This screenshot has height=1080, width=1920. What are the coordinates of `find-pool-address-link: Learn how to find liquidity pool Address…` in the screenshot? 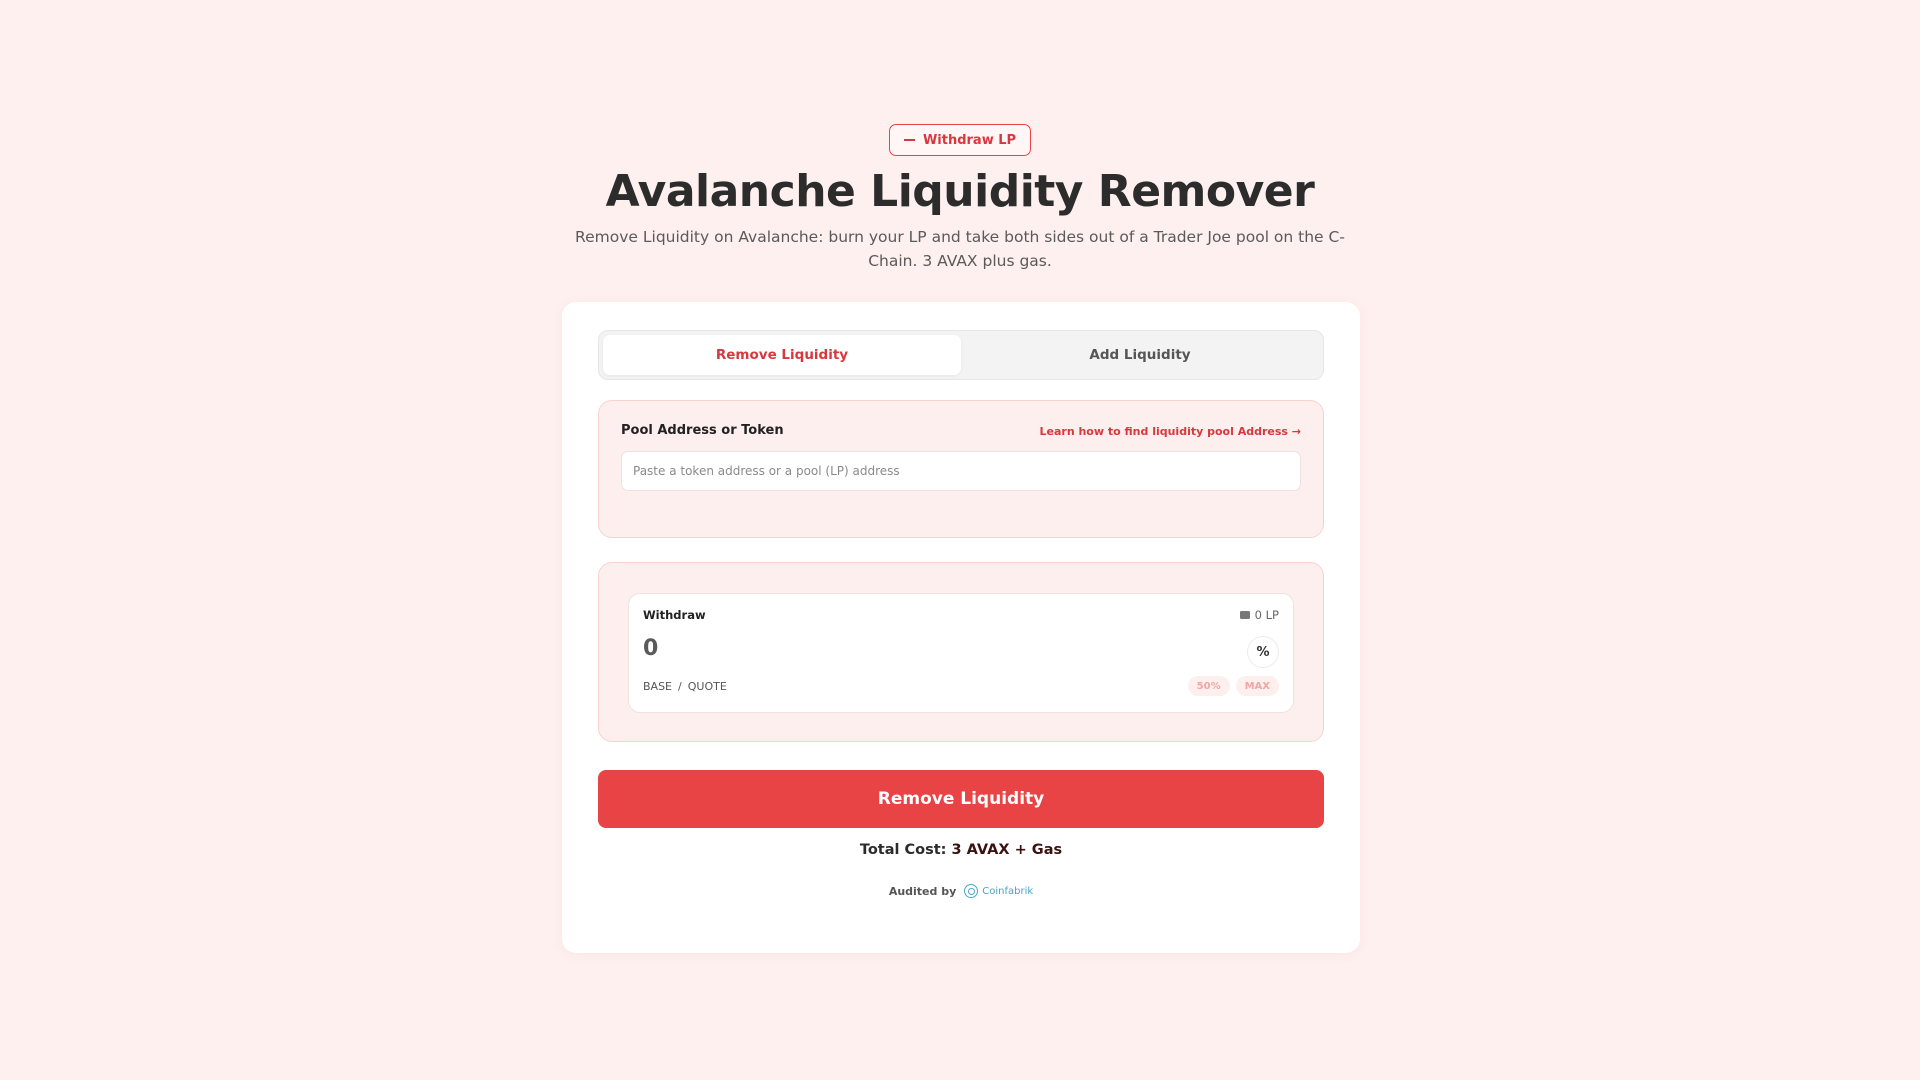 It's located at (1171, 431).